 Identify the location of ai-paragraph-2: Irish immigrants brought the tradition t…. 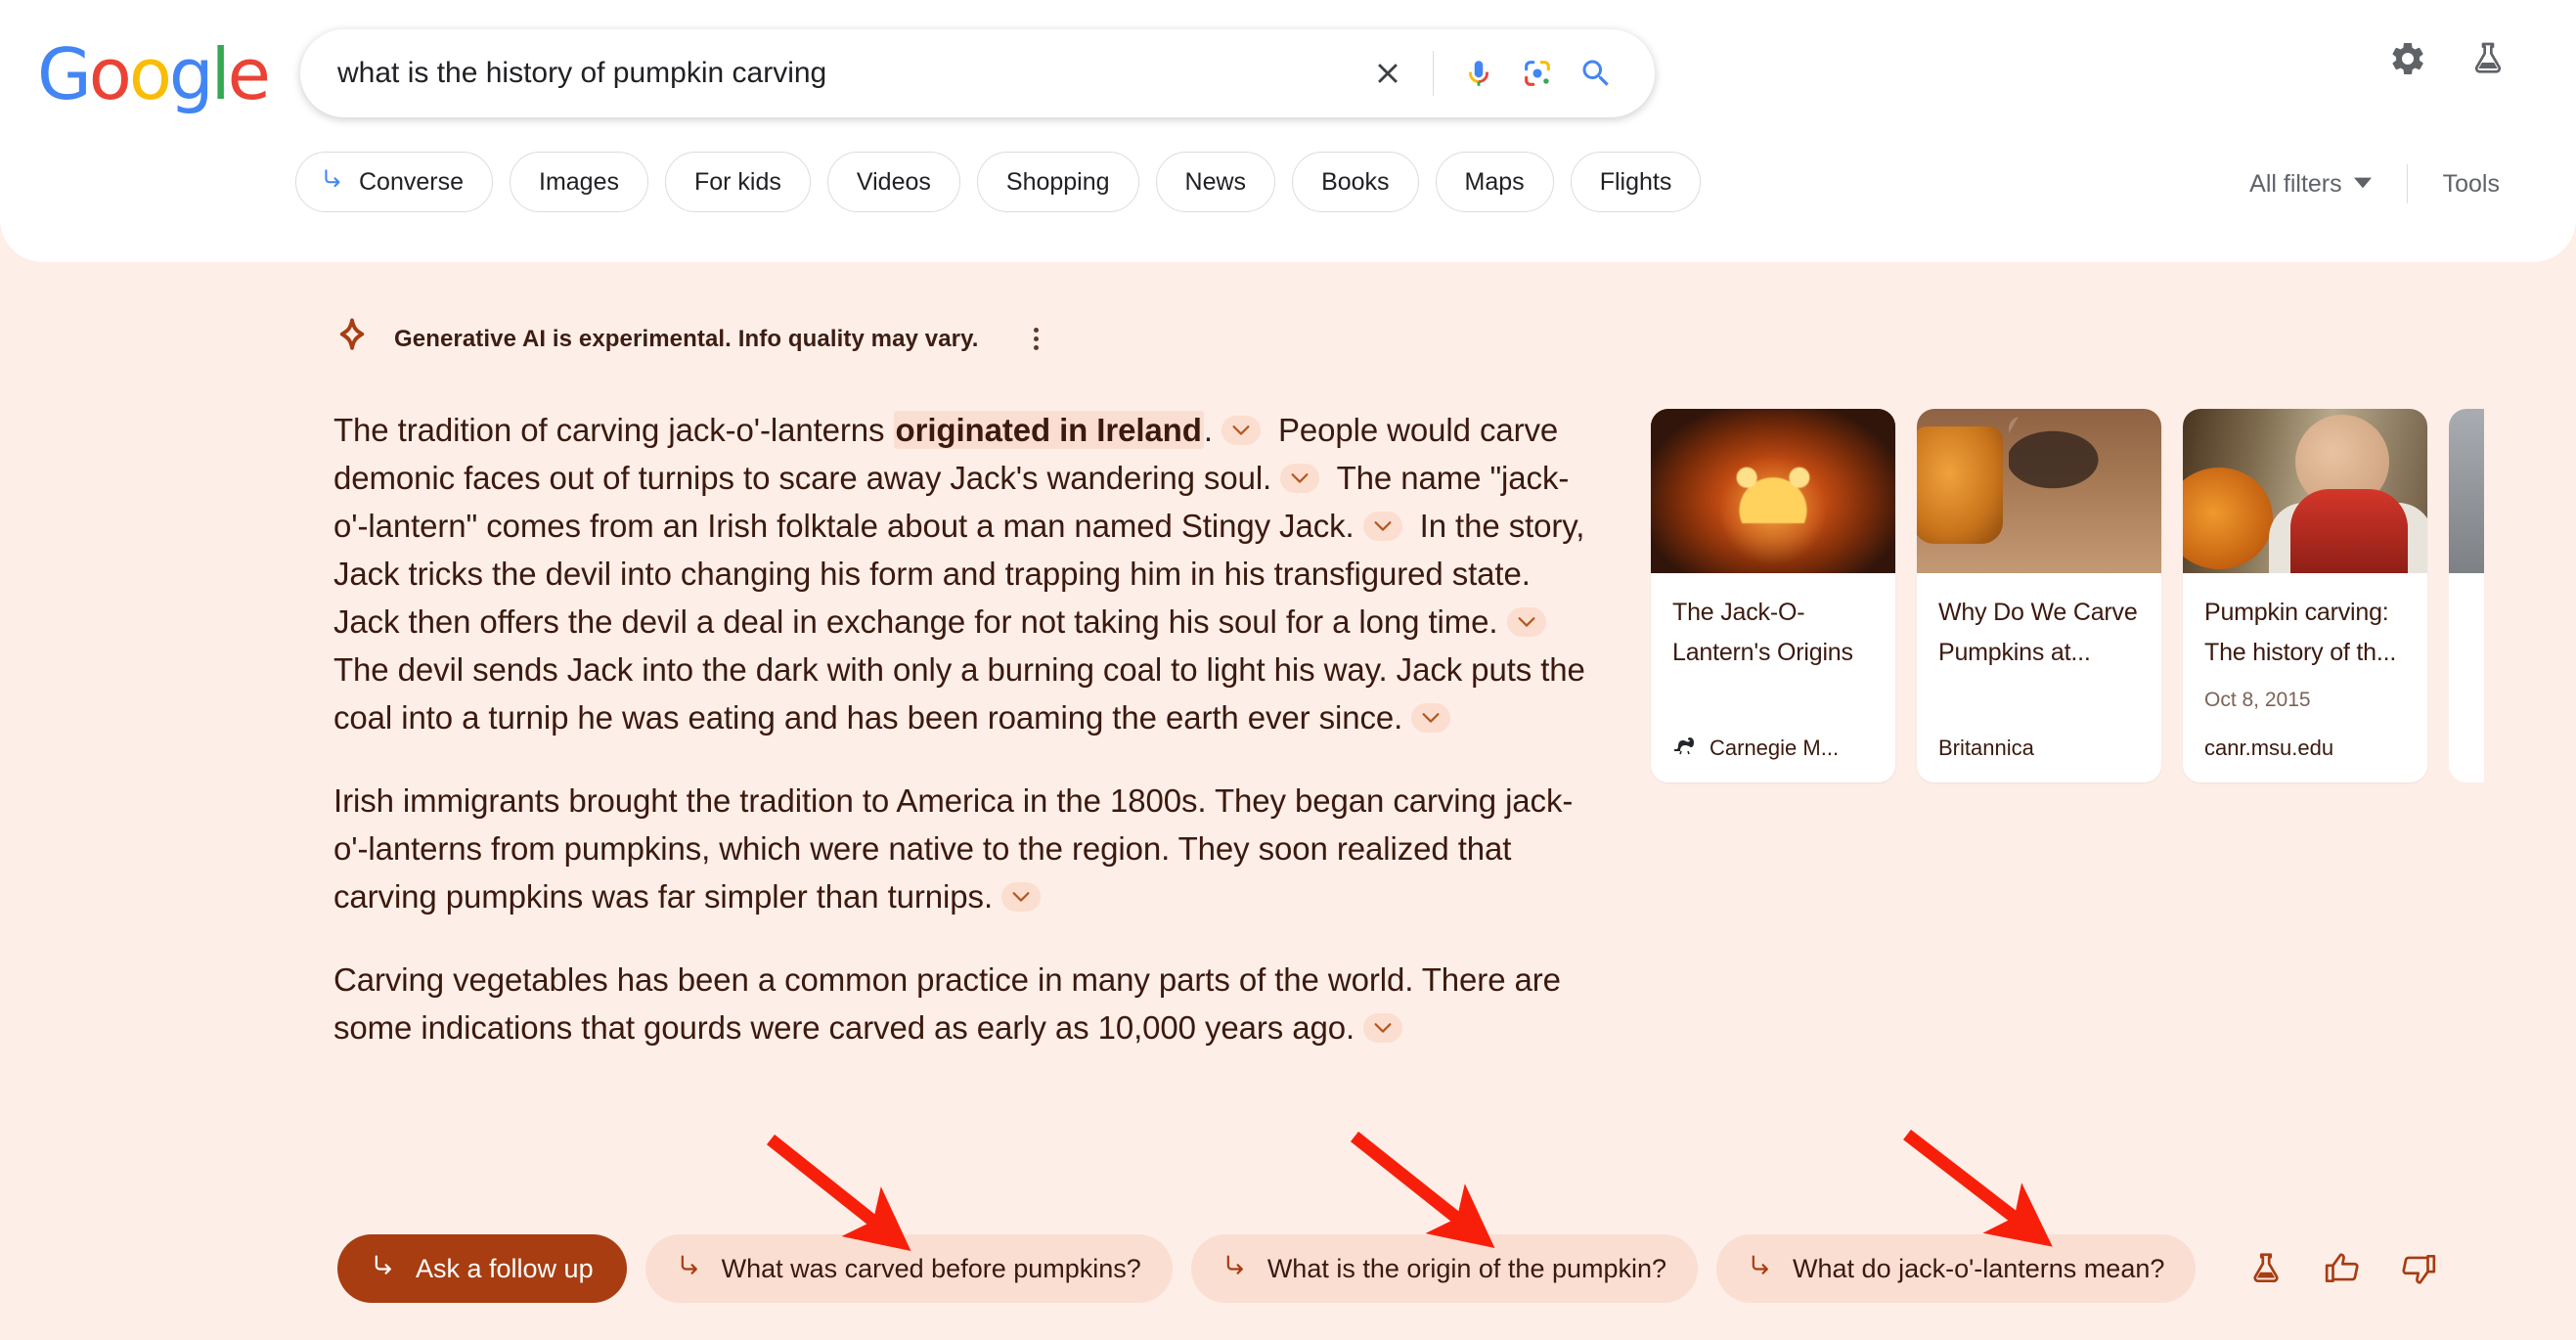
(964, 848).